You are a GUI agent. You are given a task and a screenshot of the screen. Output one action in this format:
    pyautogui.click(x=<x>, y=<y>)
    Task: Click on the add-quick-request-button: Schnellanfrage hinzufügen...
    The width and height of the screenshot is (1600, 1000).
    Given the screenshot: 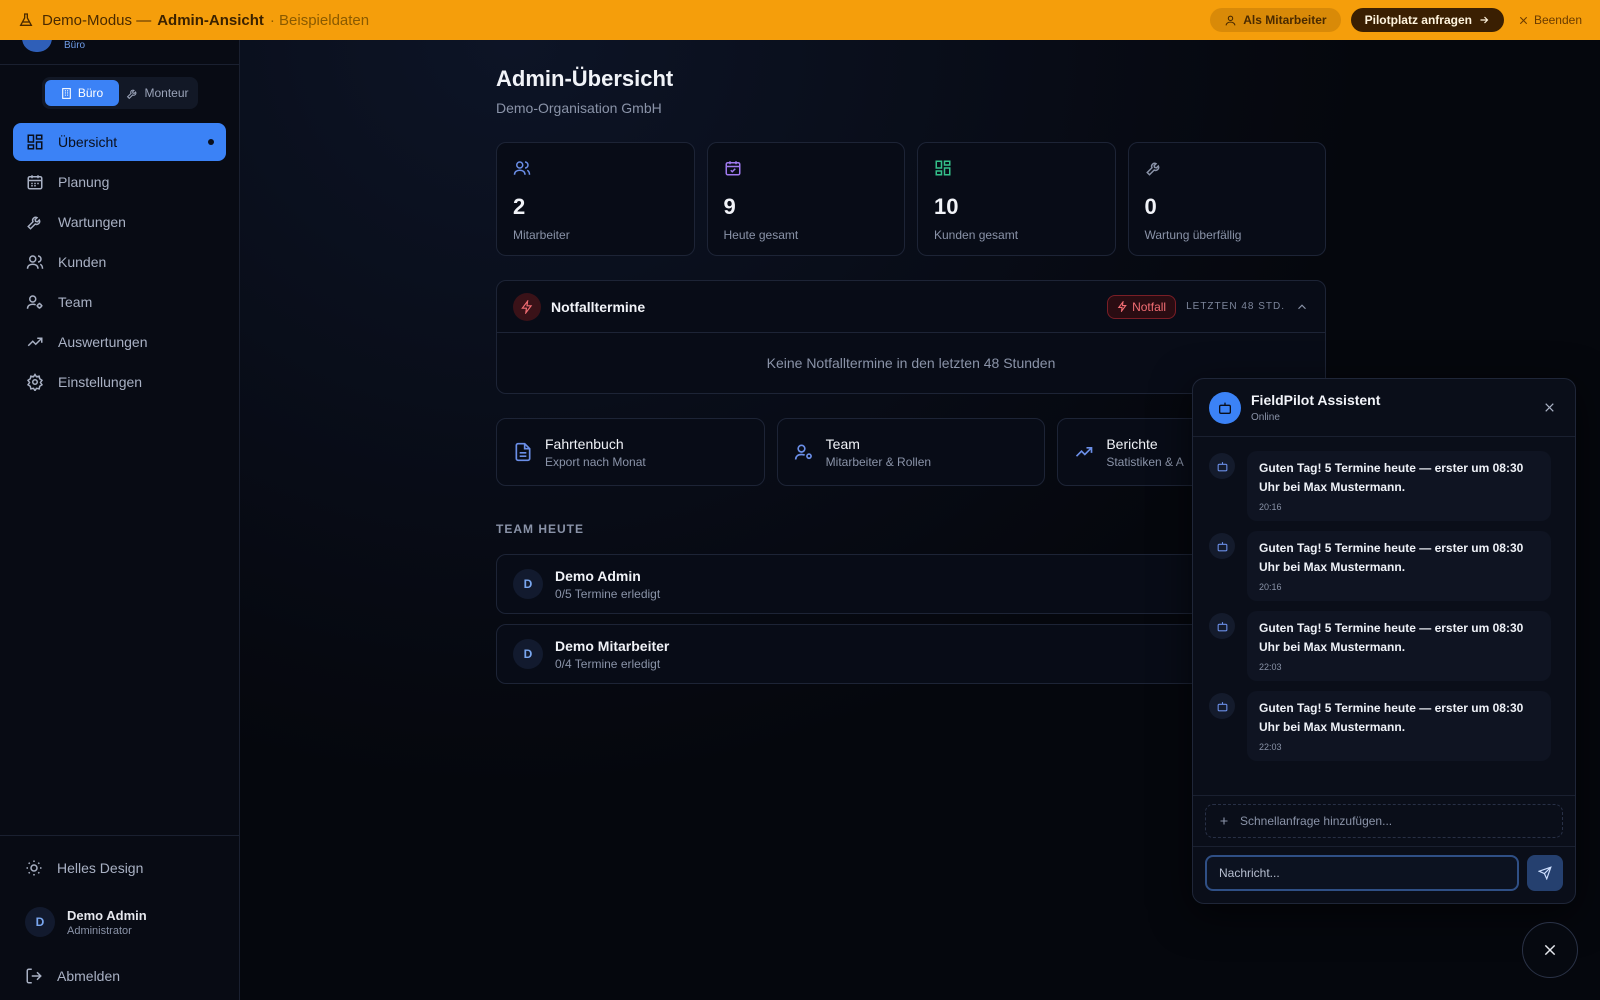 What is the action you would take?
    pyautogui.click(x=1384, y=821)
    